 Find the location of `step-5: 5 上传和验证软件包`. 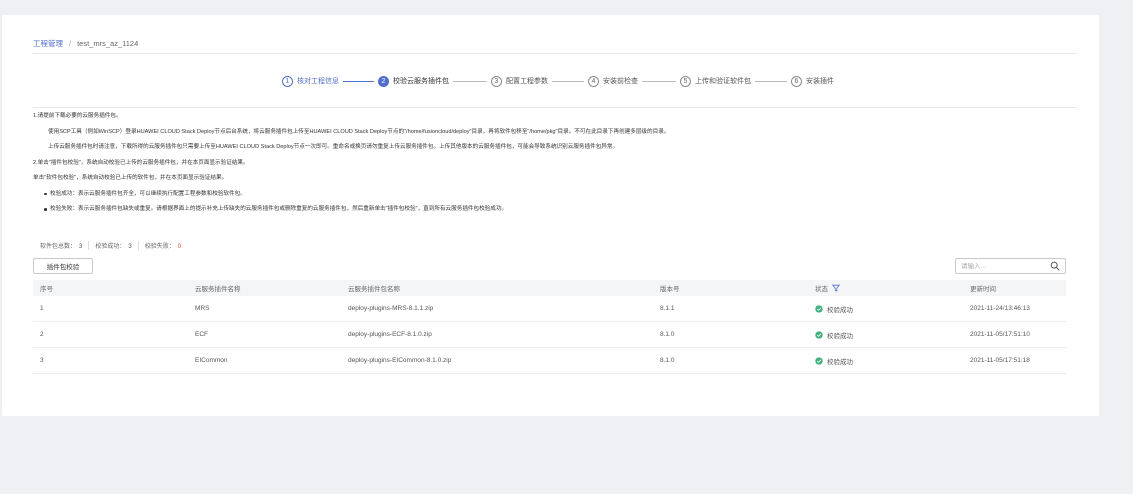

step-5: 5 上传和验证软件包 is located at coordinates (715, 81).